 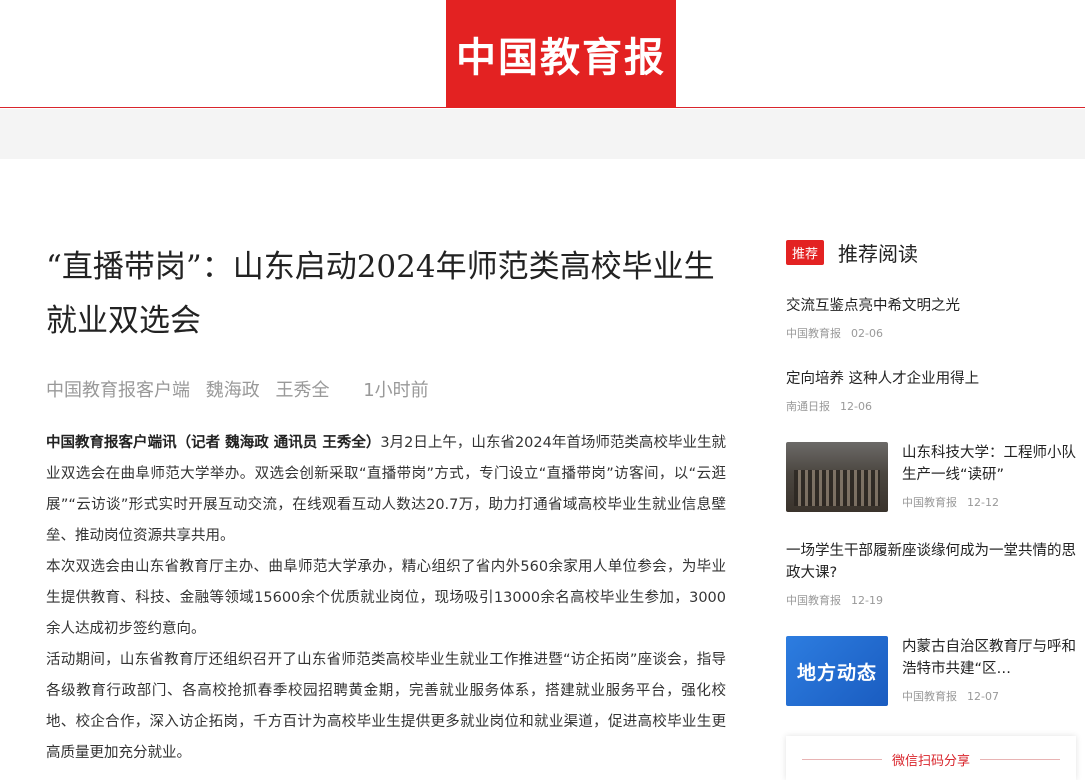 What do you see at coordinates (878, 253) in the screenshot?
I see `recommend-heading: 推荐阅读` at bounding box center [878, 253].